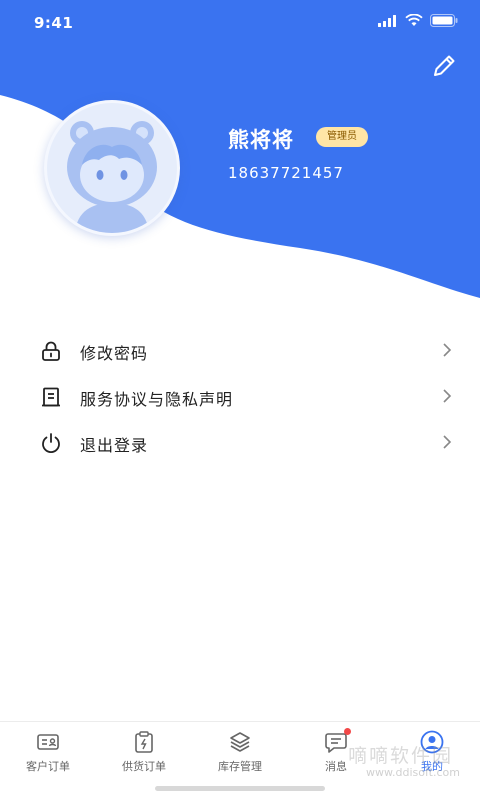 The width and height of the screenshot is (480, 801). What do you see at coordinates (347, 731) in the screenshot?
I see `notification-dot` at bounding box center [347, 731].